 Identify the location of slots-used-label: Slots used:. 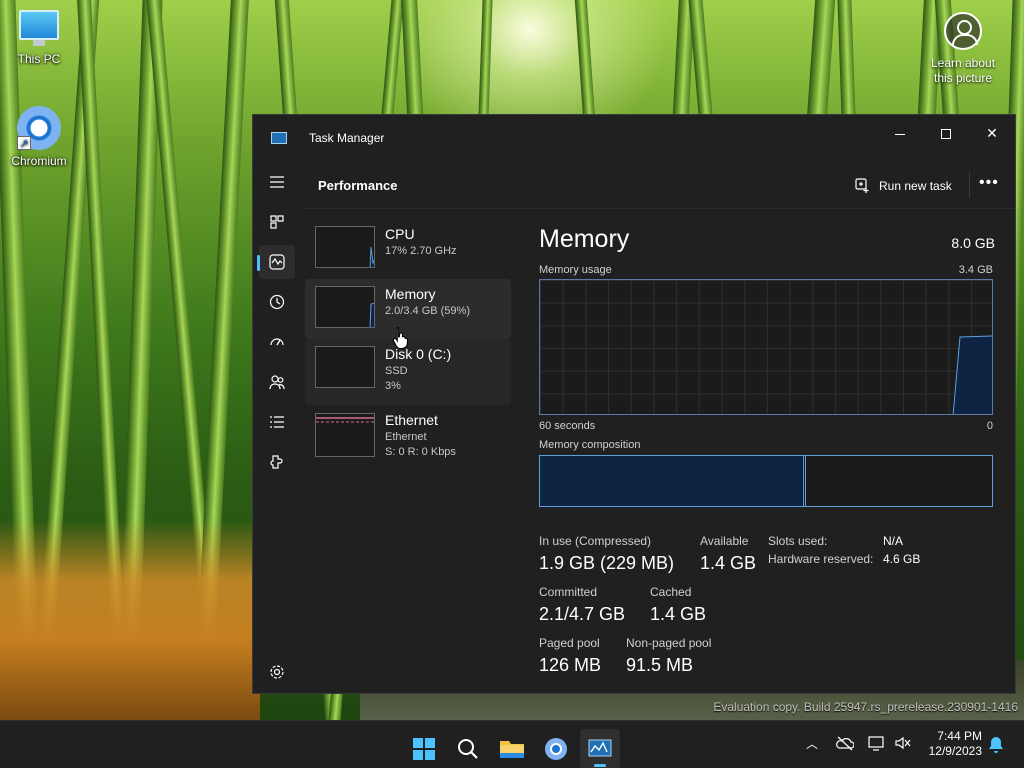
(798, 541).